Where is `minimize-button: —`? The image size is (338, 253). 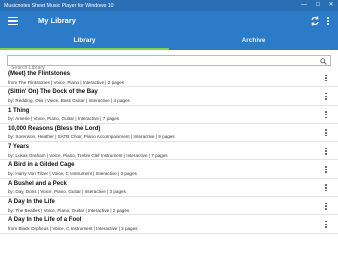 minimize-button: — is located at coordinates (304, 5).